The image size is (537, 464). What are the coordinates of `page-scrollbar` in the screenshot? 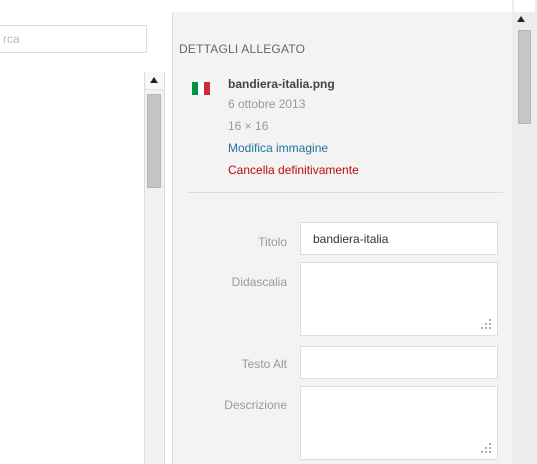 It's located at (524, 232).